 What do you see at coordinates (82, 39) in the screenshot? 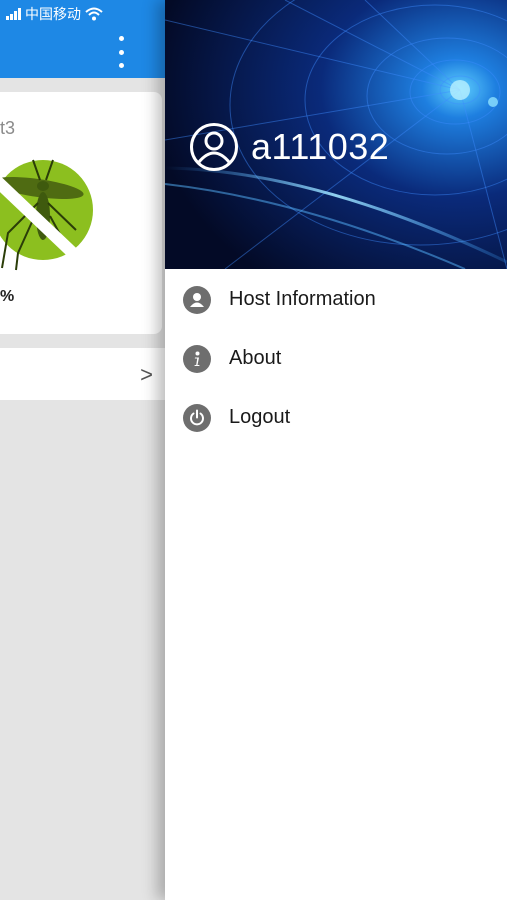
I see `app-header: 中国移动` at bounding box center [82, 39].